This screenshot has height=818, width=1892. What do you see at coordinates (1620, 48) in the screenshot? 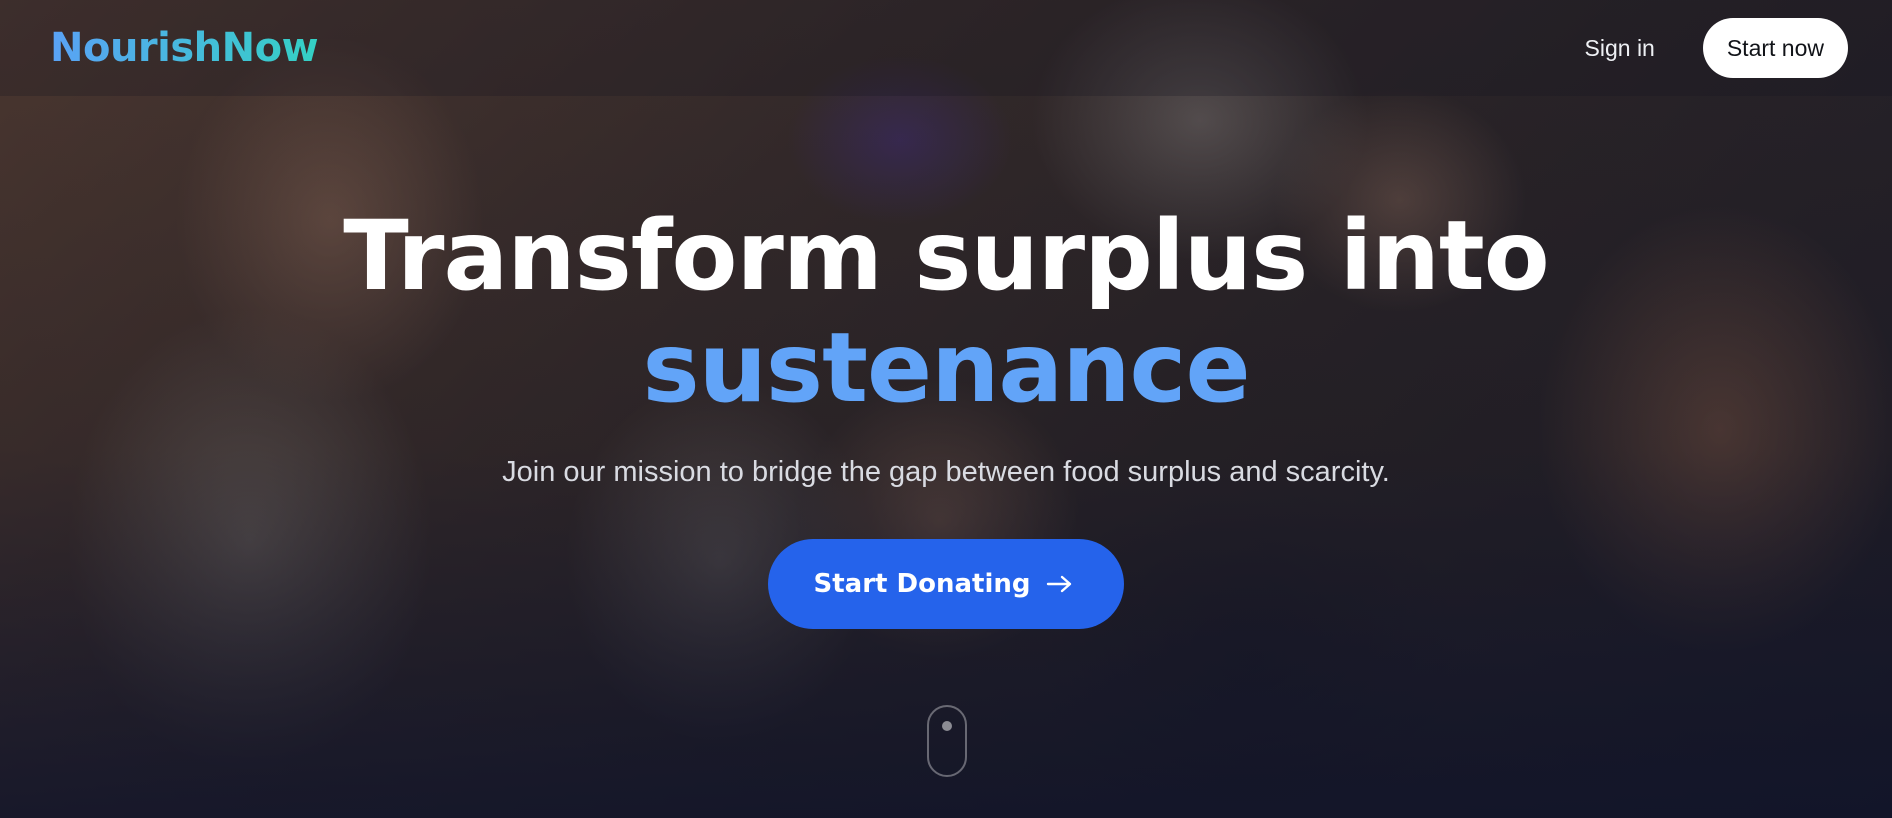
I see `sign-in-link: Sign in` at bounding box center [1620, 48].